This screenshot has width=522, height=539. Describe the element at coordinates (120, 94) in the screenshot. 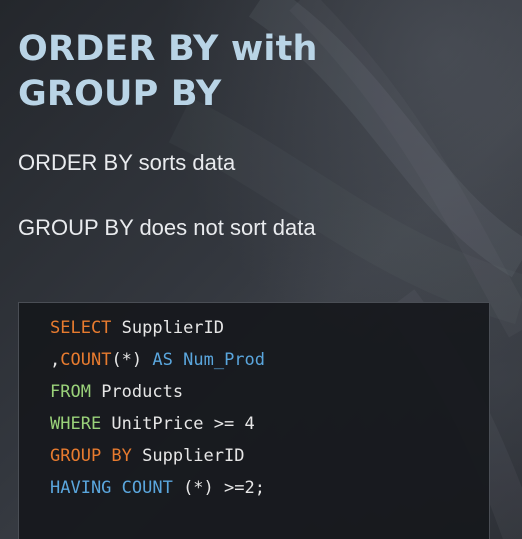

I see `slide-title-line-2: GROUP BY` at that location.